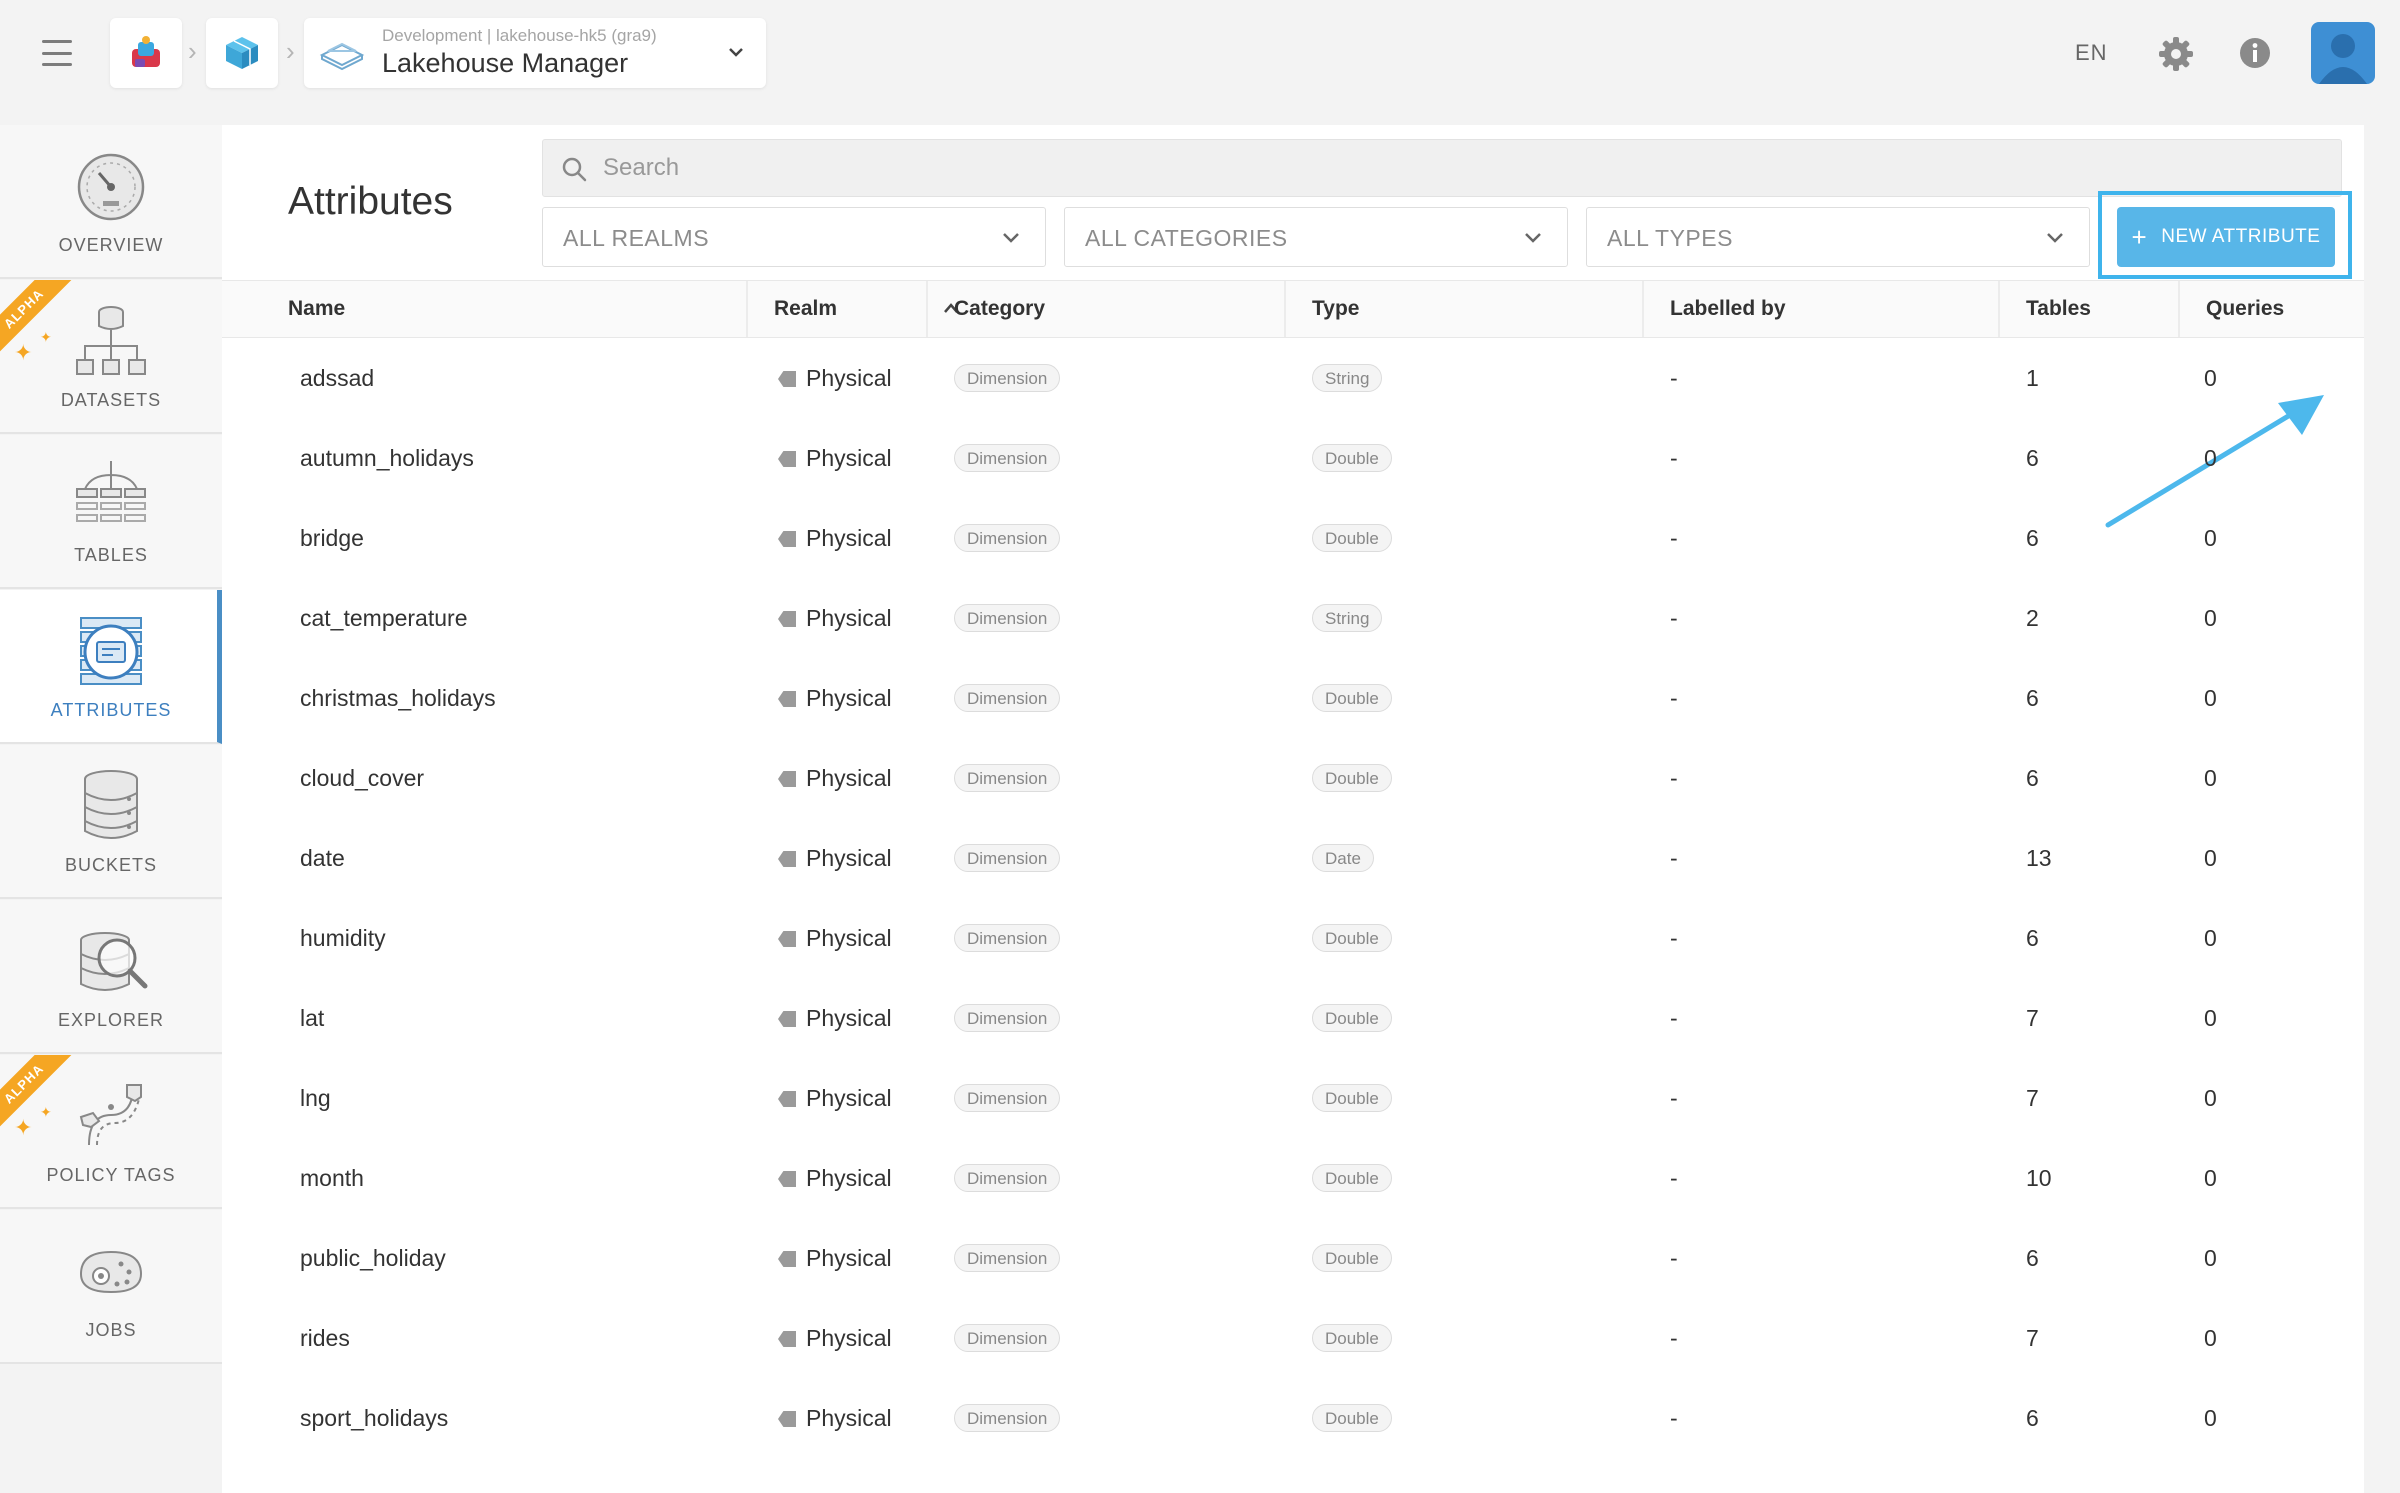 This screenshot has height=1493, width=2400. Describe the element at coordinates (111, 667) in the screenshot. I see `sidebar-item-attributes: ATTRIBUTES` at that location.